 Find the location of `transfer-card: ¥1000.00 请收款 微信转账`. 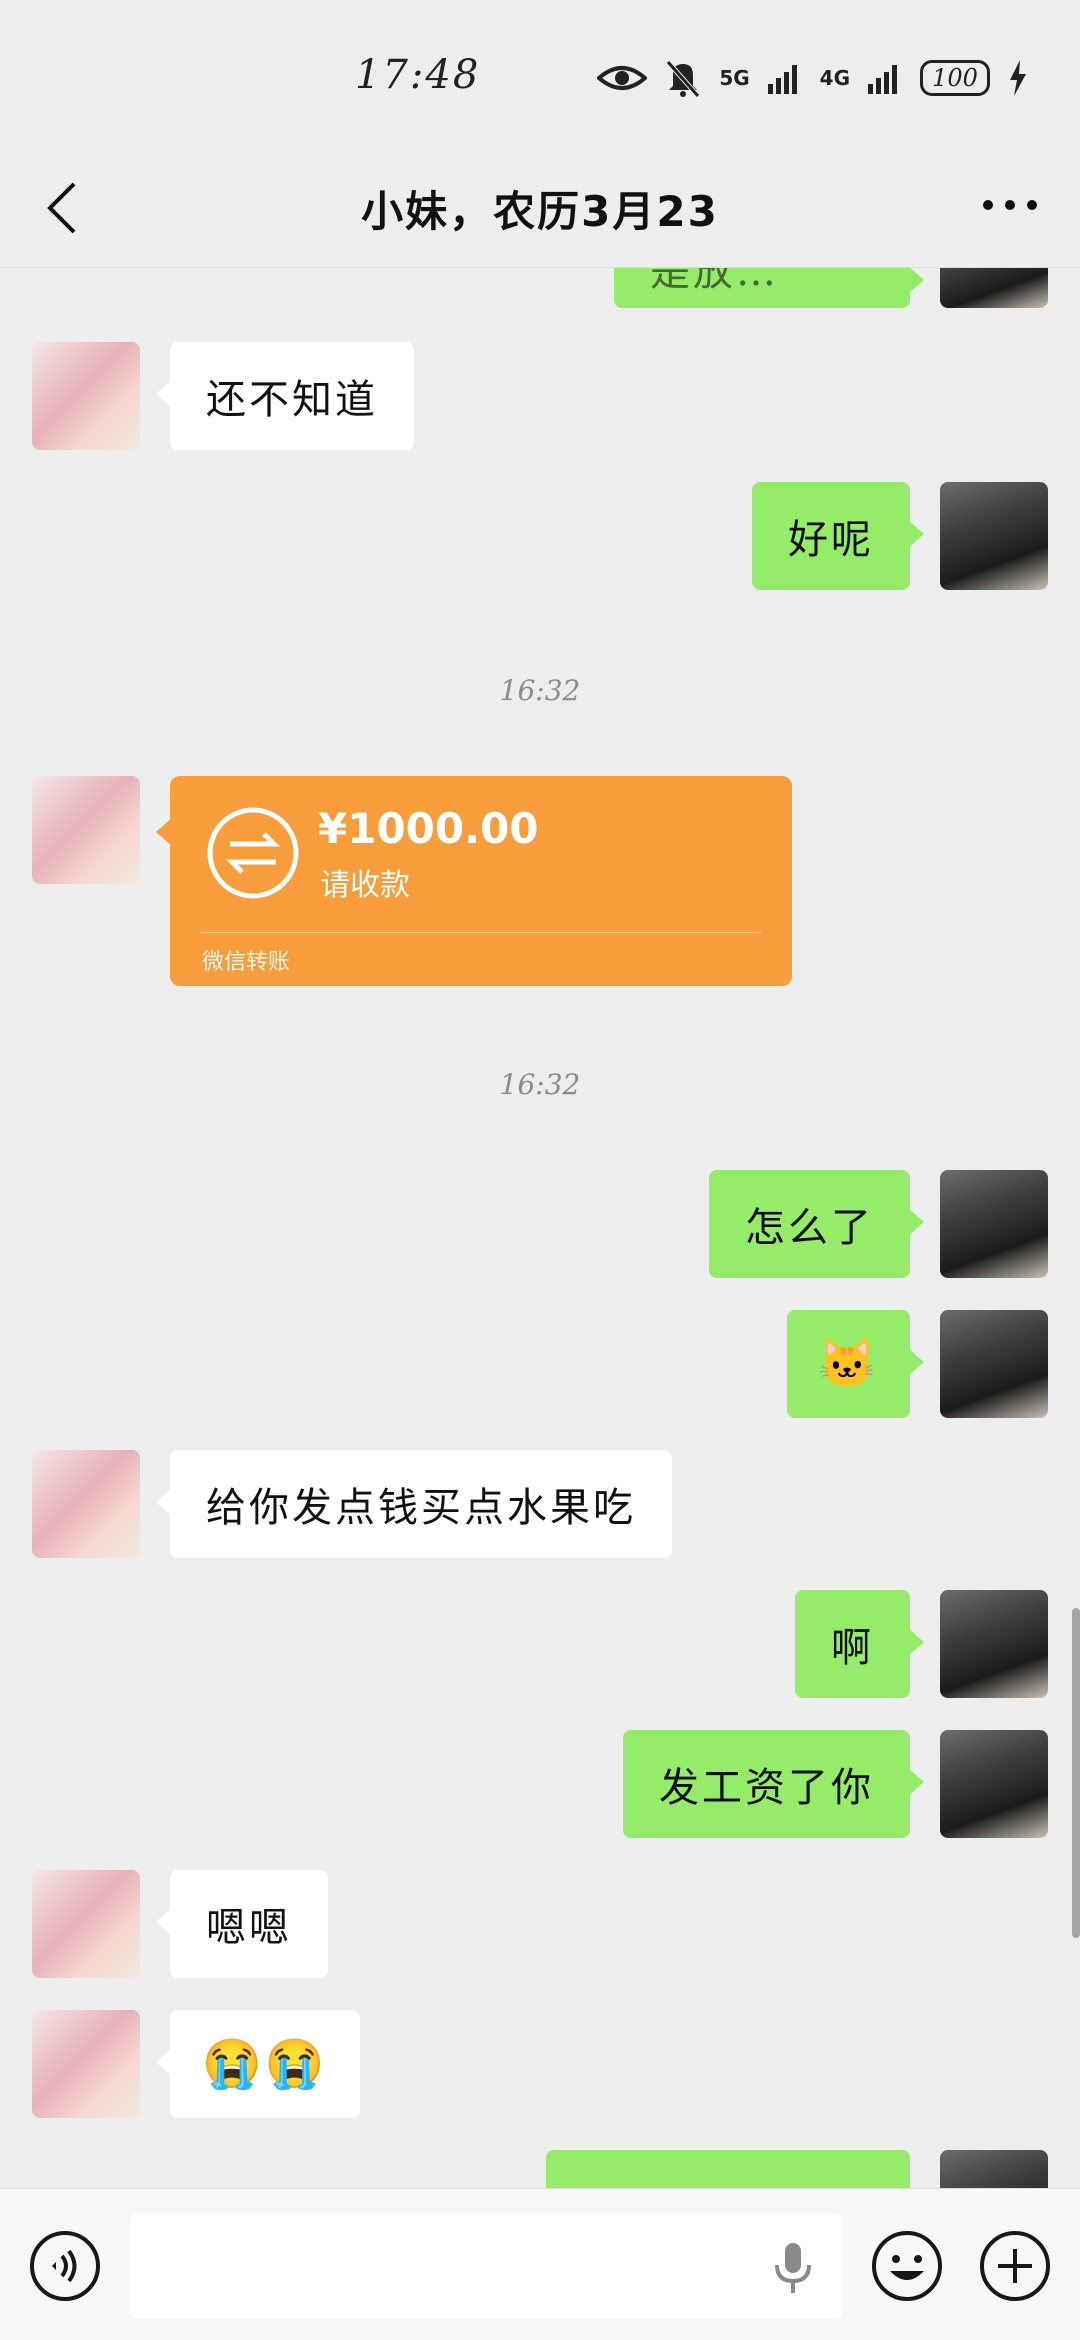

transfer-card: ¥1000.00 请收款 微信转账 is located at coordinates (474, 881).